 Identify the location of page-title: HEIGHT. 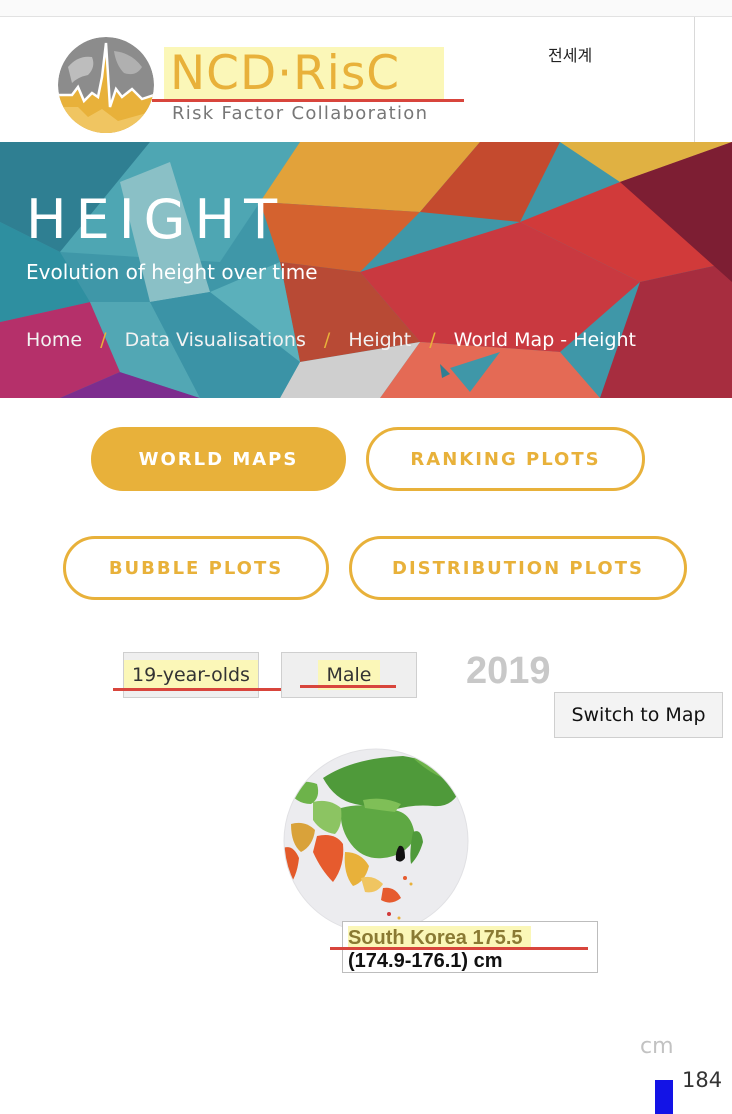
(156, 219).